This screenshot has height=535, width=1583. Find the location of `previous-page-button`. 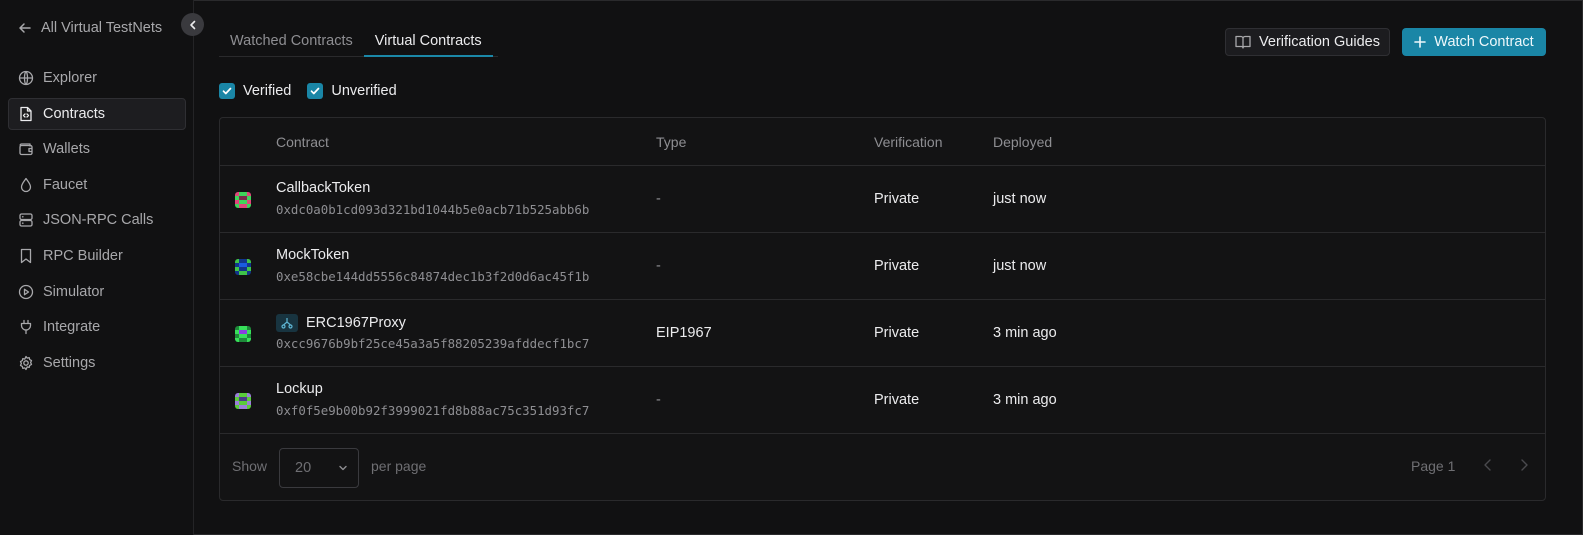

previous-page-button is located at coordinates (1488, 466).